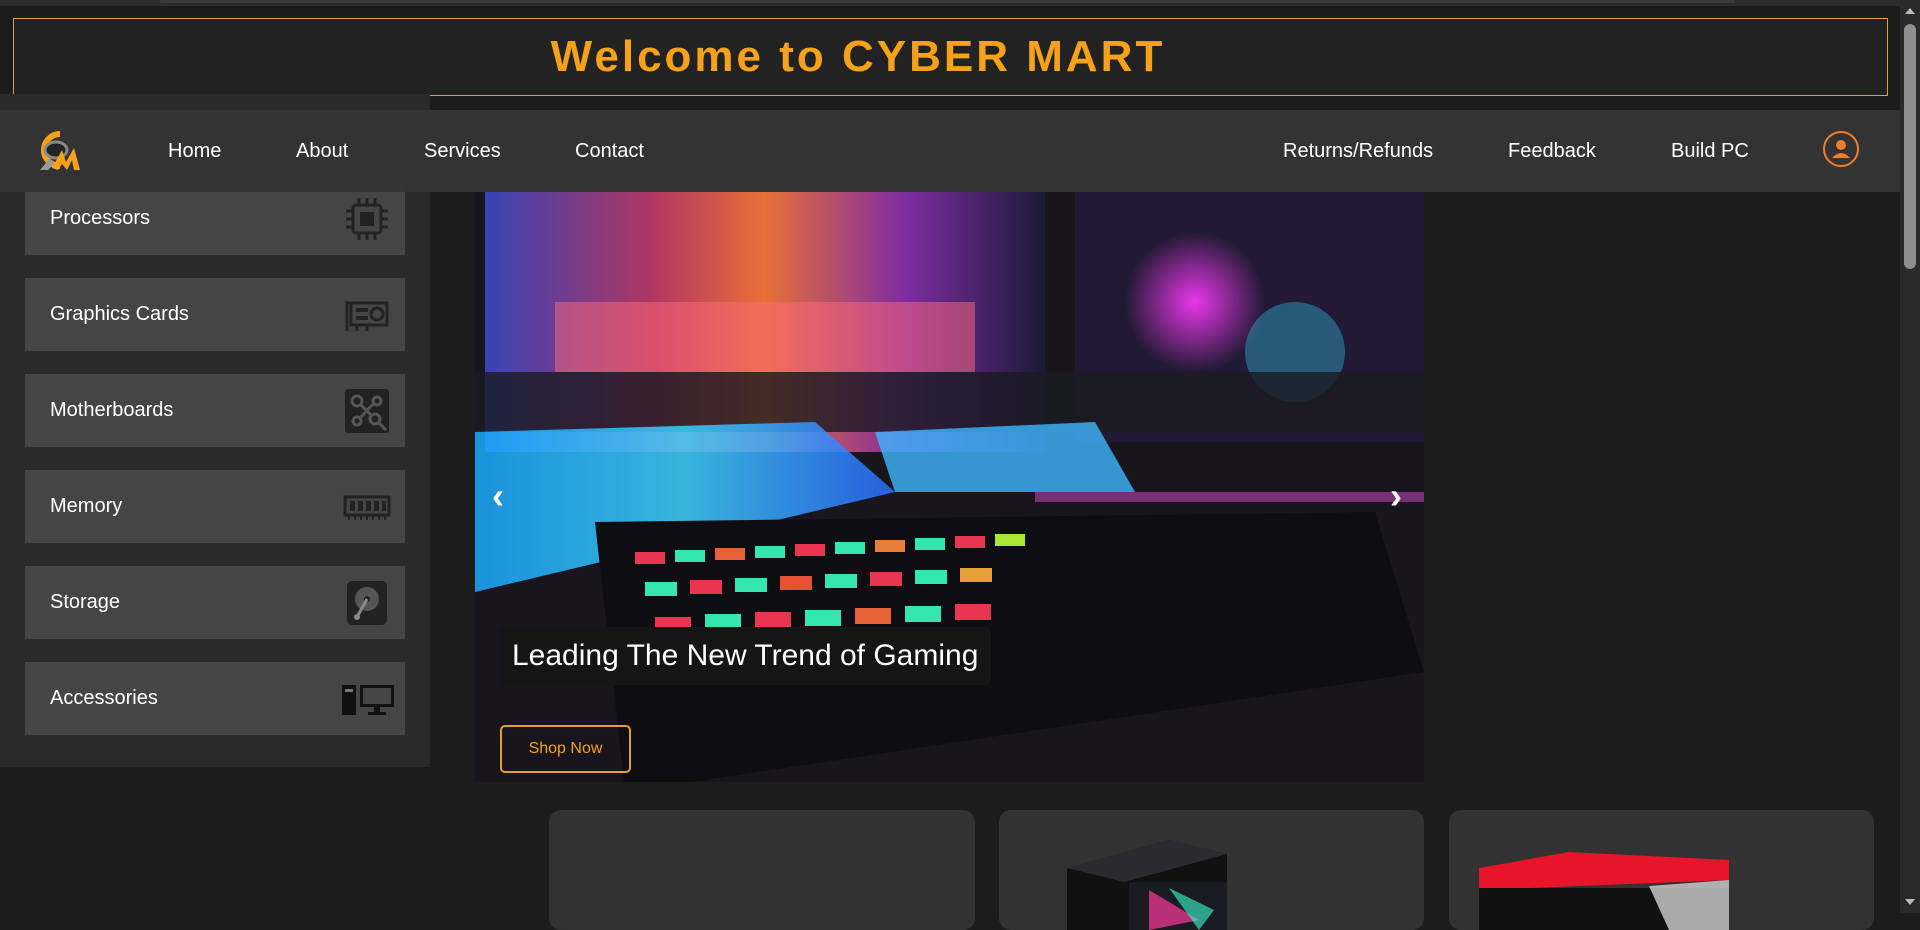  Describe the element at coordinates (86, 506) in the screenshot. I see `category-label: Memory` at that location.